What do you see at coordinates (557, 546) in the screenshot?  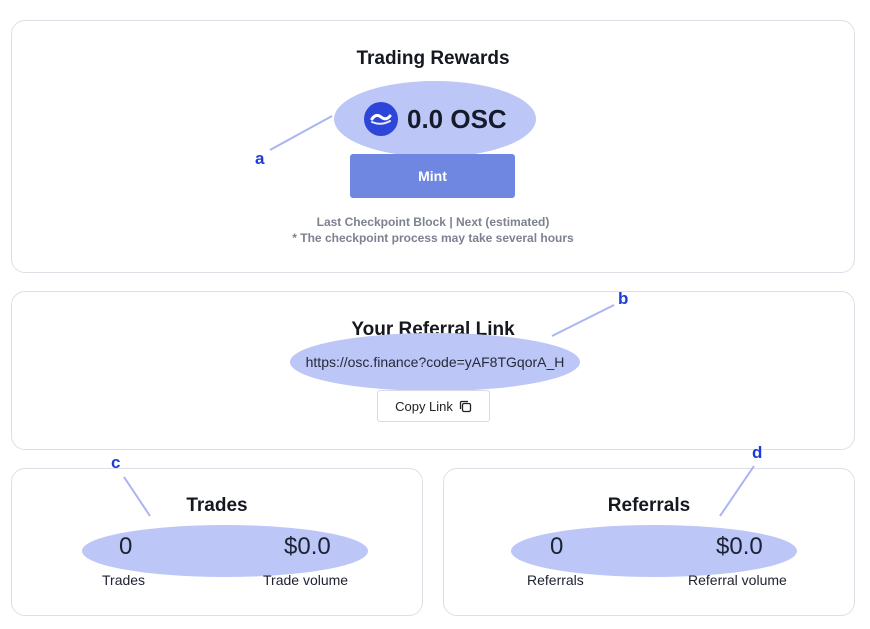 I see `referrals-count-value: 0` at bounding box center [557, 546].